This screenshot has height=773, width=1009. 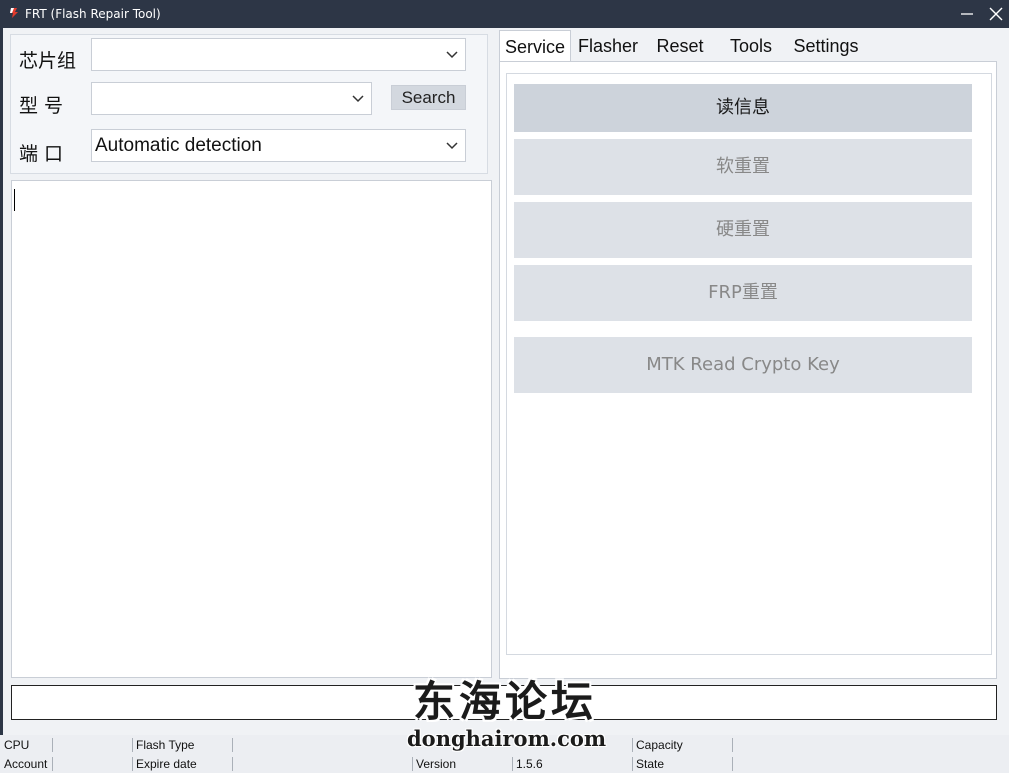 What do you see at coordinates (659, 745) in the screenshot?
I see `capacity-label: Capacity` at bounding box center [659, 745].